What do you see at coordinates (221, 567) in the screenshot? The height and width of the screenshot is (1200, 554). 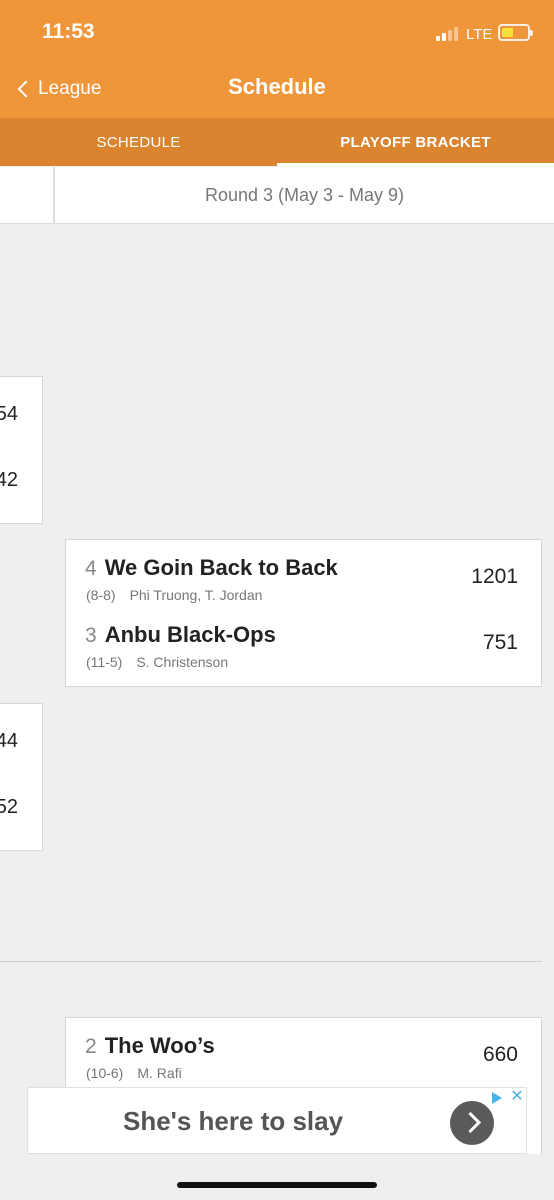 I see `team-name: We Goin Back to Back` at bounding box center [221, 567].